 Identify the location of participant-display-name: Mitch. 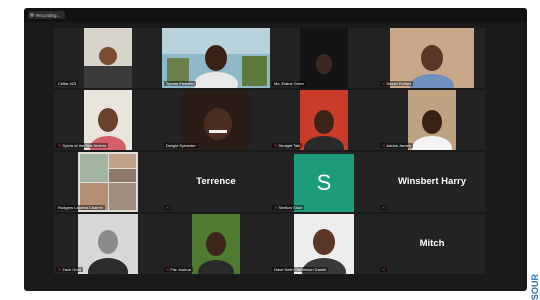
(432, 243).